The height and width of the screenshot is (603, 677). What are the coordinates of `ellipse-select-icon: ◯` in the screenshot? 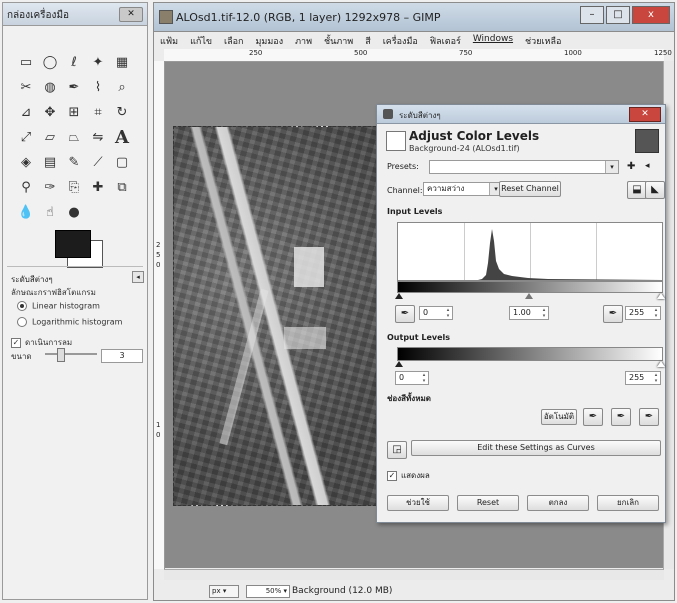 It's located at (50, 62).